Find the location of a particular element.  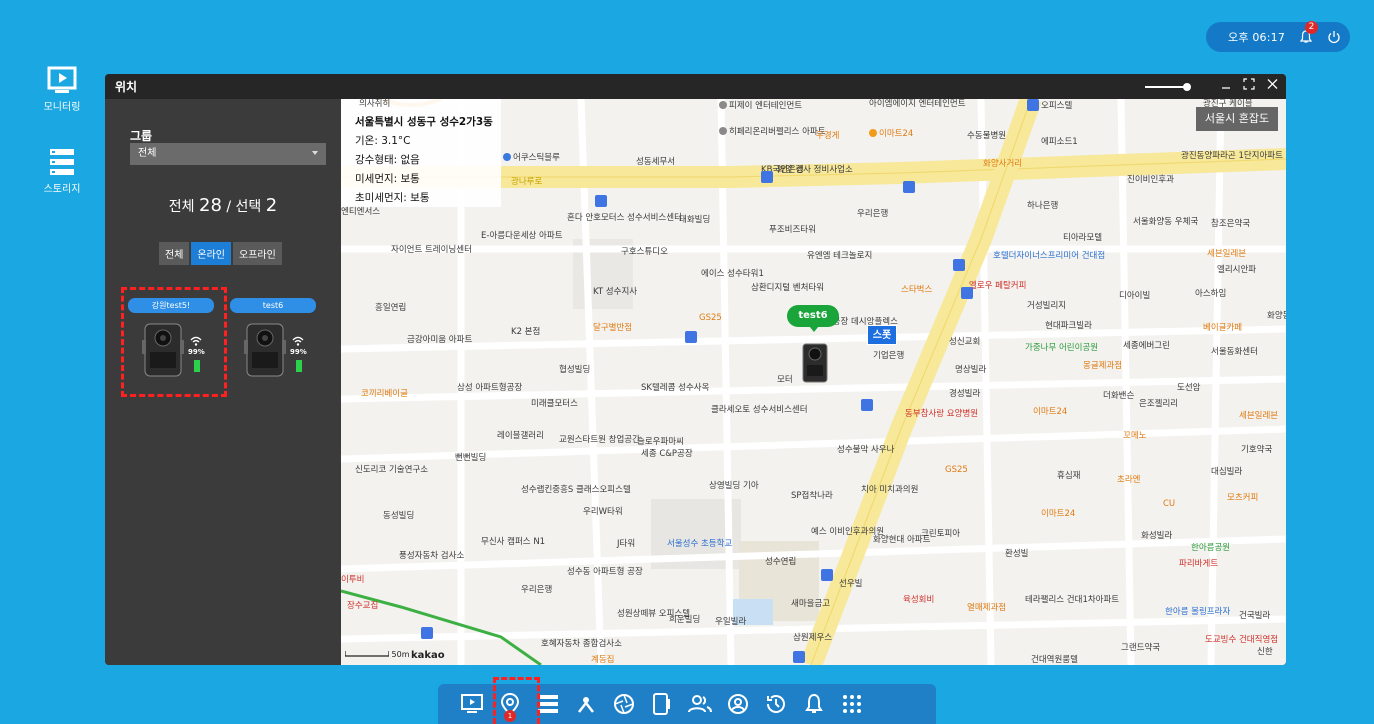

map-label: 세븐일레븐 is located at coordinates (1259, 416).